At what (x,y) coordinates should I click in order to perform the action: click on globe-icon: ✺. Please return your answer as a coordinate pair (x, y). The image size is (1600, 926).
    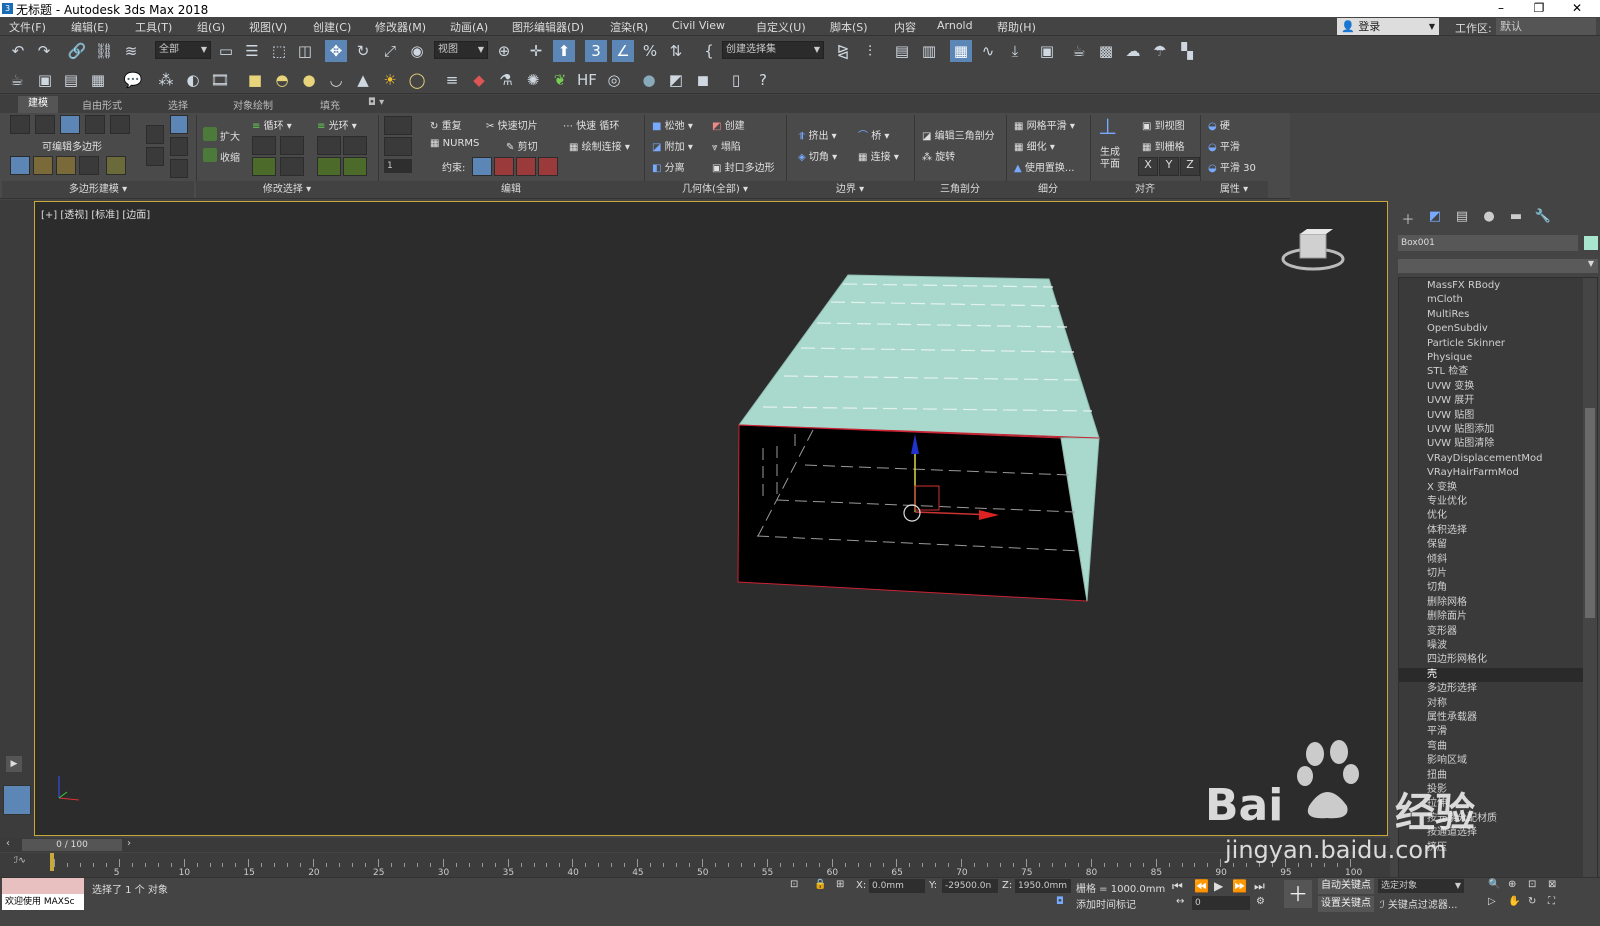
    Looking at the image, I should click on (533, 80).